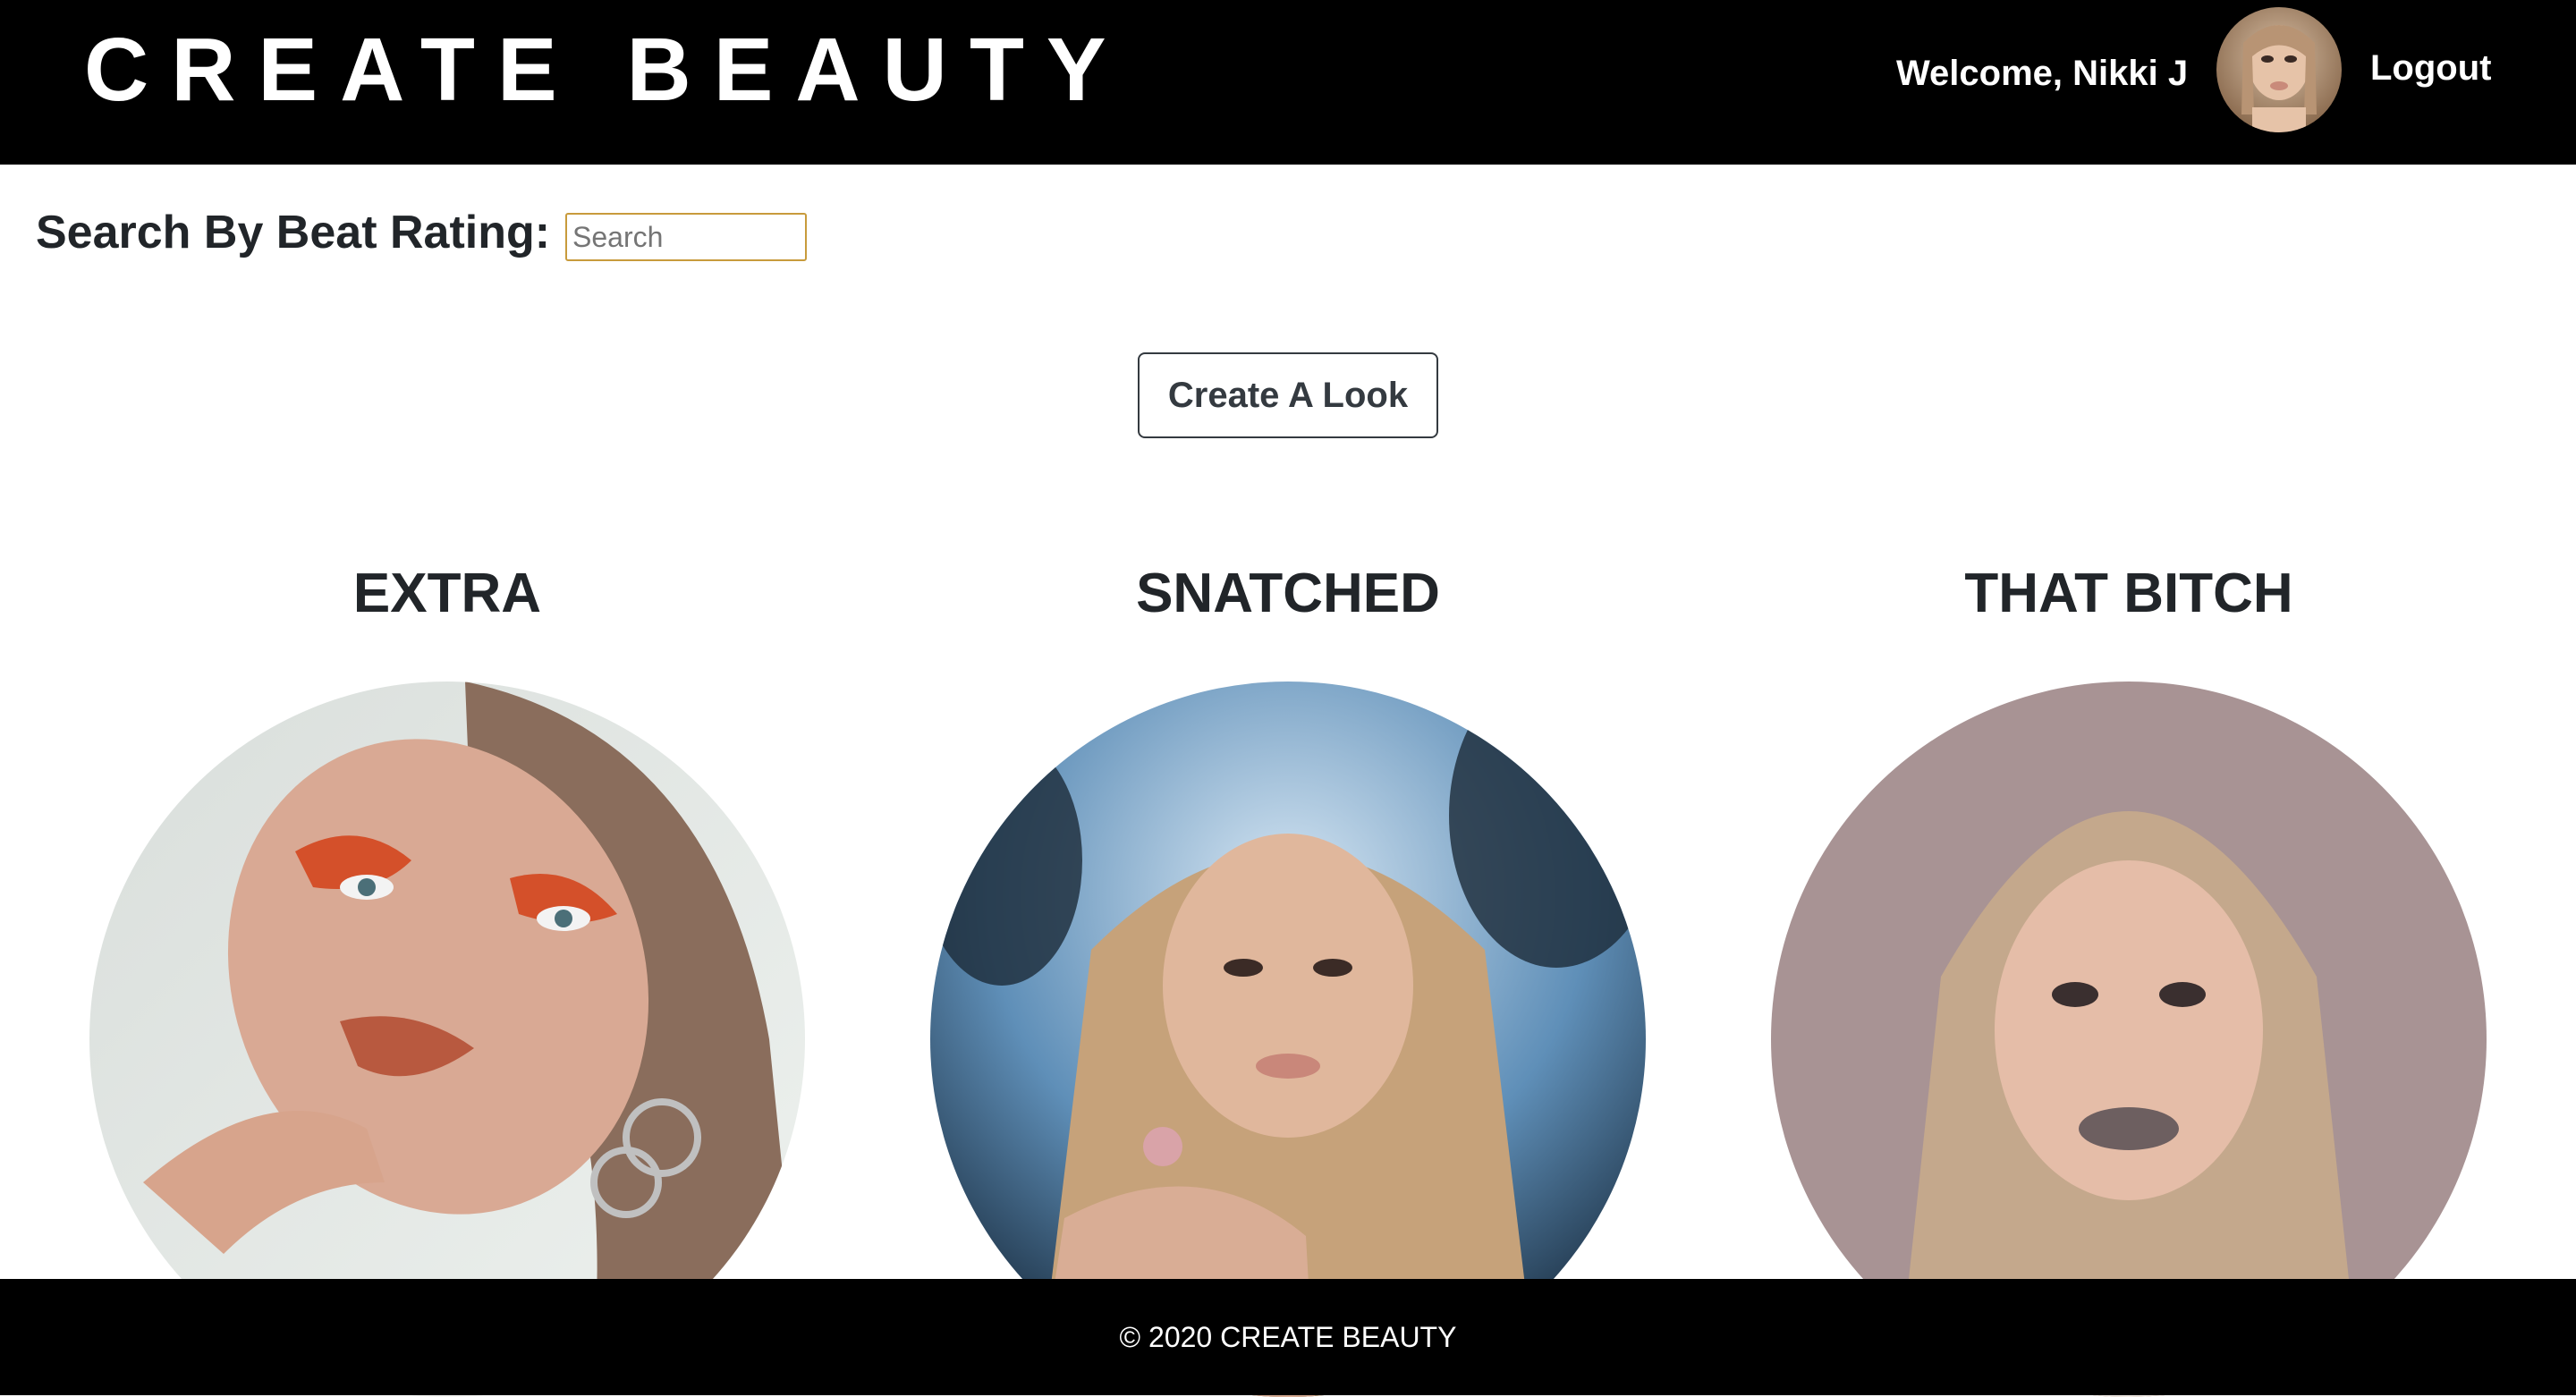 The height and width of the screenshot is (1397, 2576). I want to click on site-footer: © 2020 CREATE BEAUTY, so click(1288, 1337).